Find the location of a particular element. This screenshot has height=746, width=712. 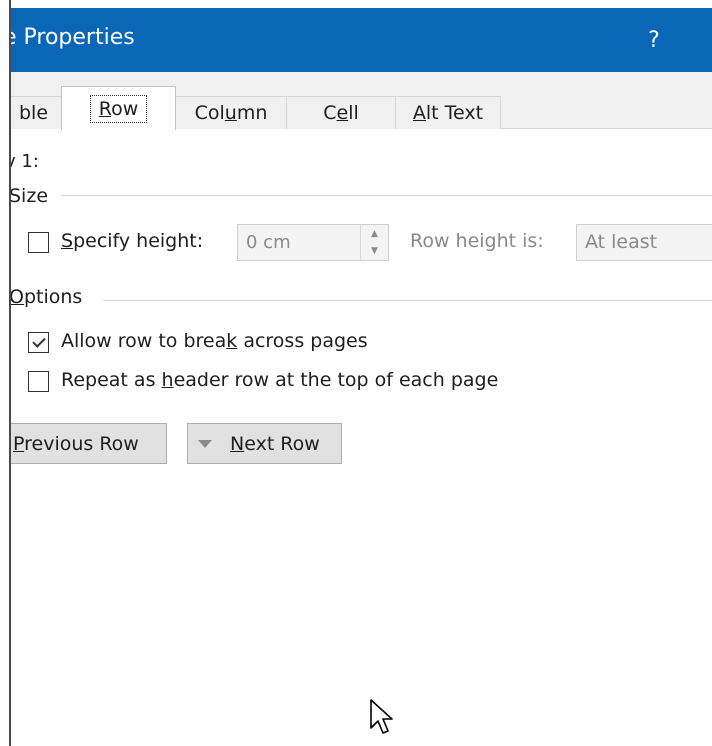

row-height-is-label: Row height is: is located at coordinates (477, 241).